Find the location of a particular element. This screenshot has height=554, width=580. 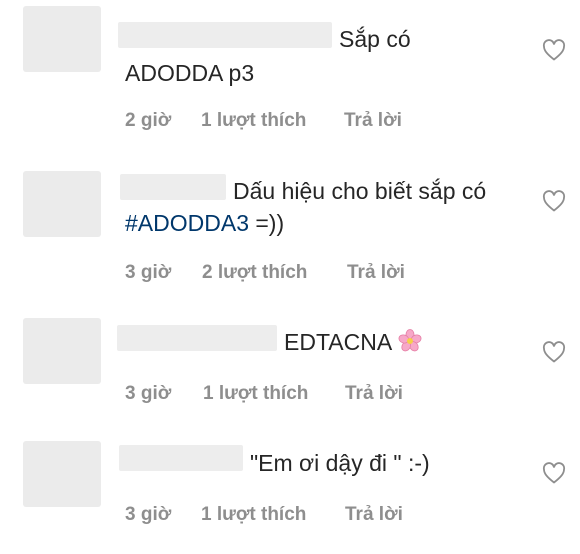

comment-meta: 3 giờ 2 lượt thích Trả lời is located at coordinates (265, 273).